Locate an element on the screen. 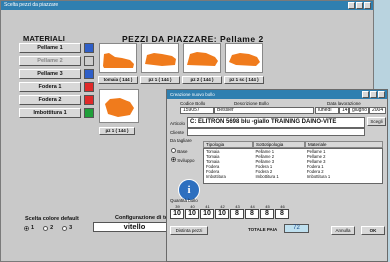 This screenshot has width=390, height=262. grid-header-tipologia: Tipologia is located at coordinates (228, 144).